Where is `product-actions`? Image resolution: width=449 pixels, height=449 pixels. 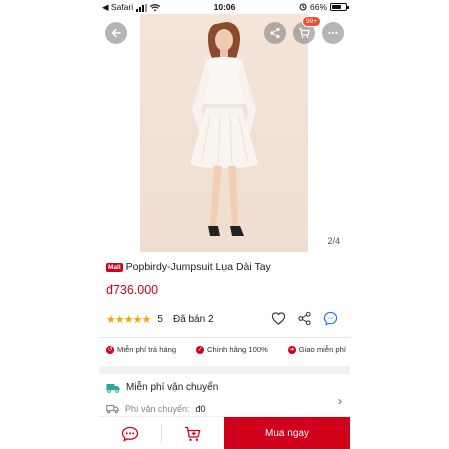 product-actions is located at coordinates (304, 318).